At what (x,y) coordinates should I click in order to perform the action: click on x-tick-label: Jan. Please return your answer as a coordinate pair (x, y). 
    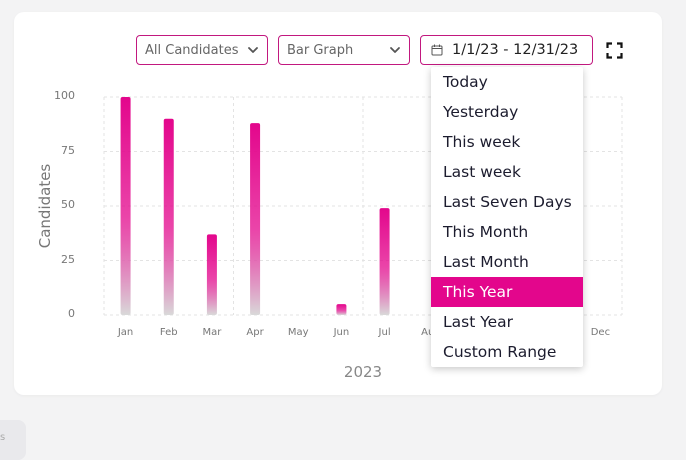
    Looking at the image, I should click on (125, 332).